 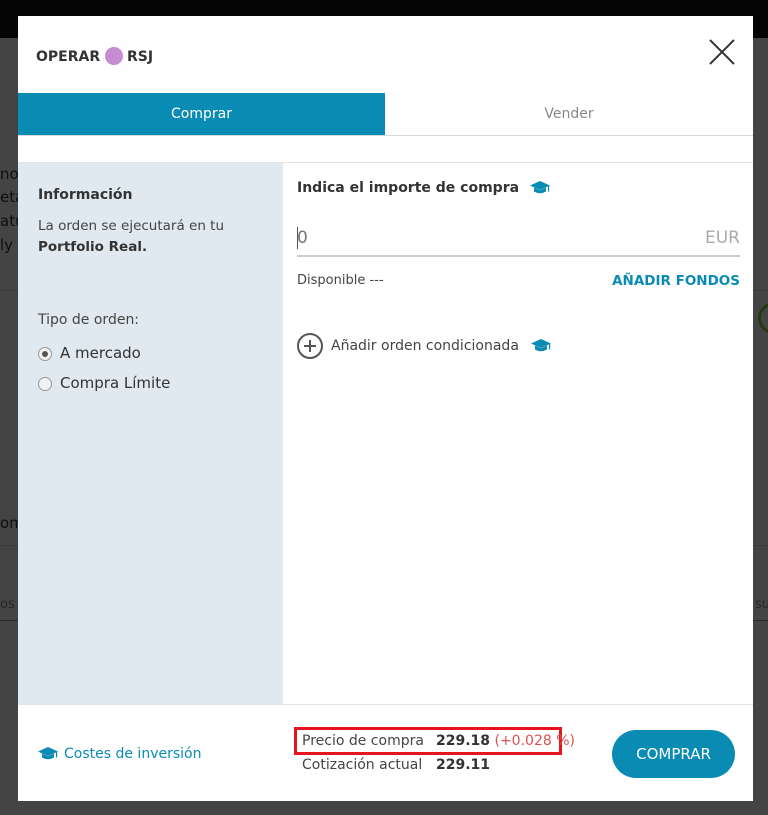 What do you see at coordinates (363, 741) in the screenshot?
I see `buy-price-label: Precio de compra` at bounding box center [363, 741].